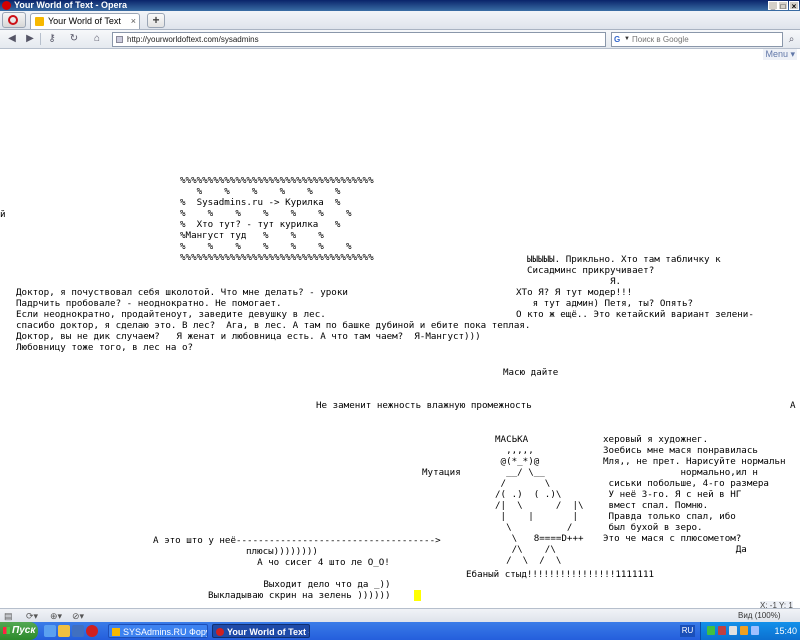 Image resolution: width=800 pixels, height=640 pixels. What do you see at coordinates (400, 20) in the screenshot?
I see `tab-bar: Your World of Text × +` at bounding box center [400, 20].